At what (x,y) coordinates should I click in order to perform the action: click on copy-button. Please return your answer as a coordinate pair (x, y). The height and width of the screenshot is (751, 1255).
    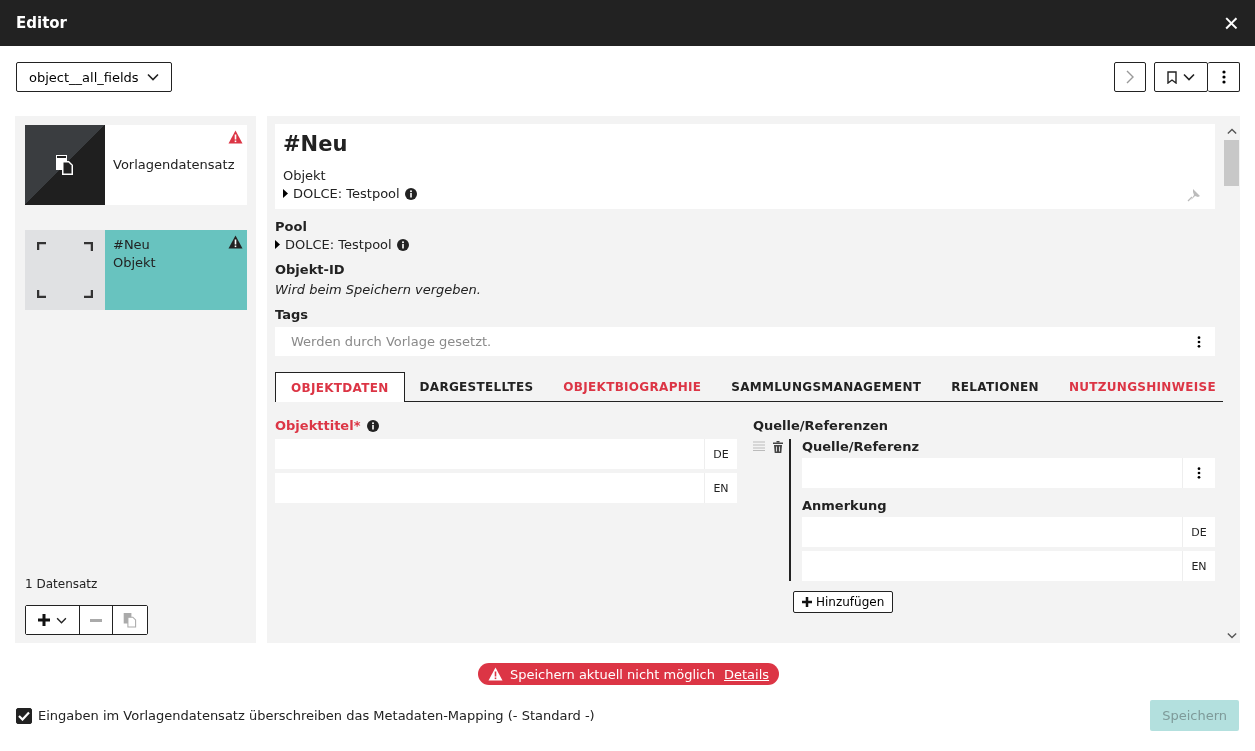
    Looking at the image, I should click on (129, 620).